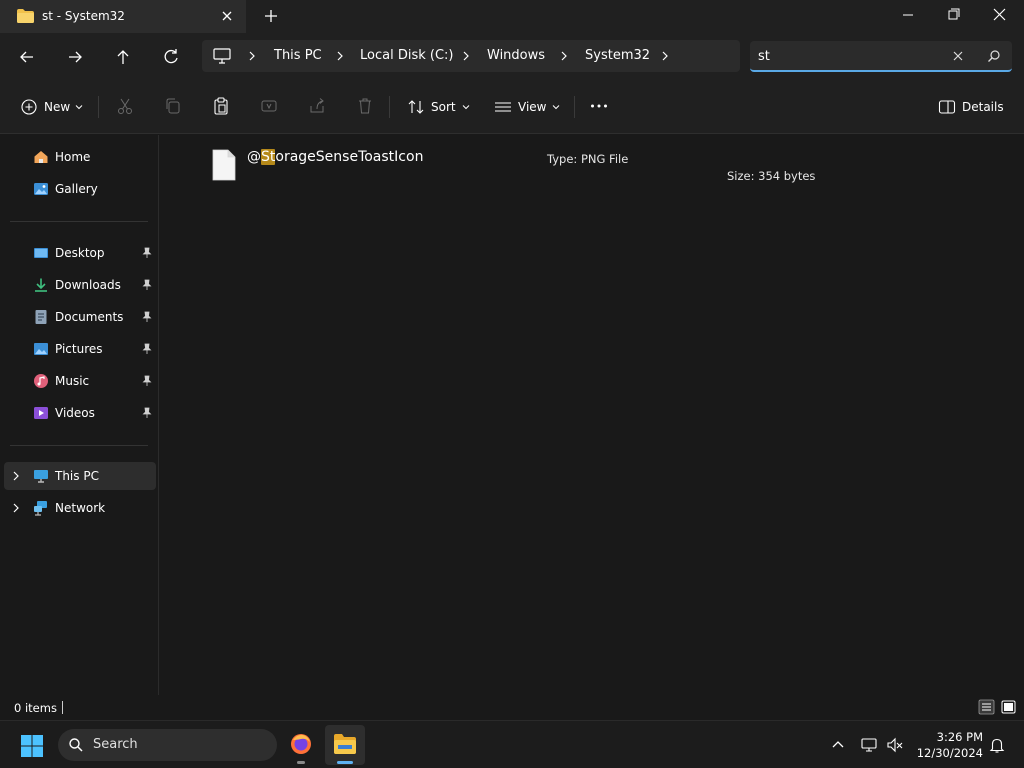 Image resolution: width=1024 pixels, height=768 pixels. What do you see at coordinates (268, 157) in the screenshot?
I see `search-highlight: St` at bounding box center [268, 157].